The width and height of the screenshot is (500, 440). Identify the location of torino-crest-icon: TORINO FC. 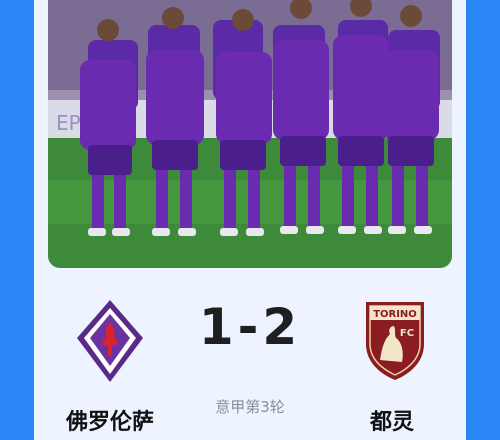
(395, 339).